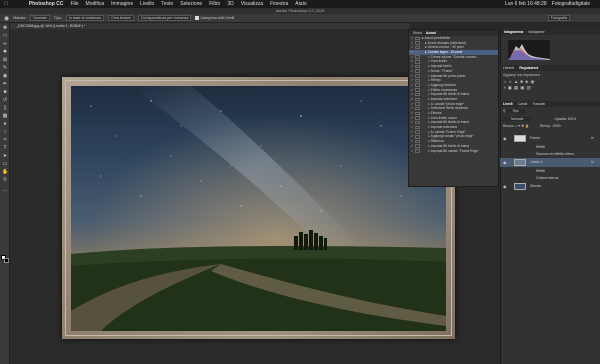  What do you see at coordinates (5, 36) in the screenshot?
I see `marquee-tool-icon: □` at bounding box center [5, 36].